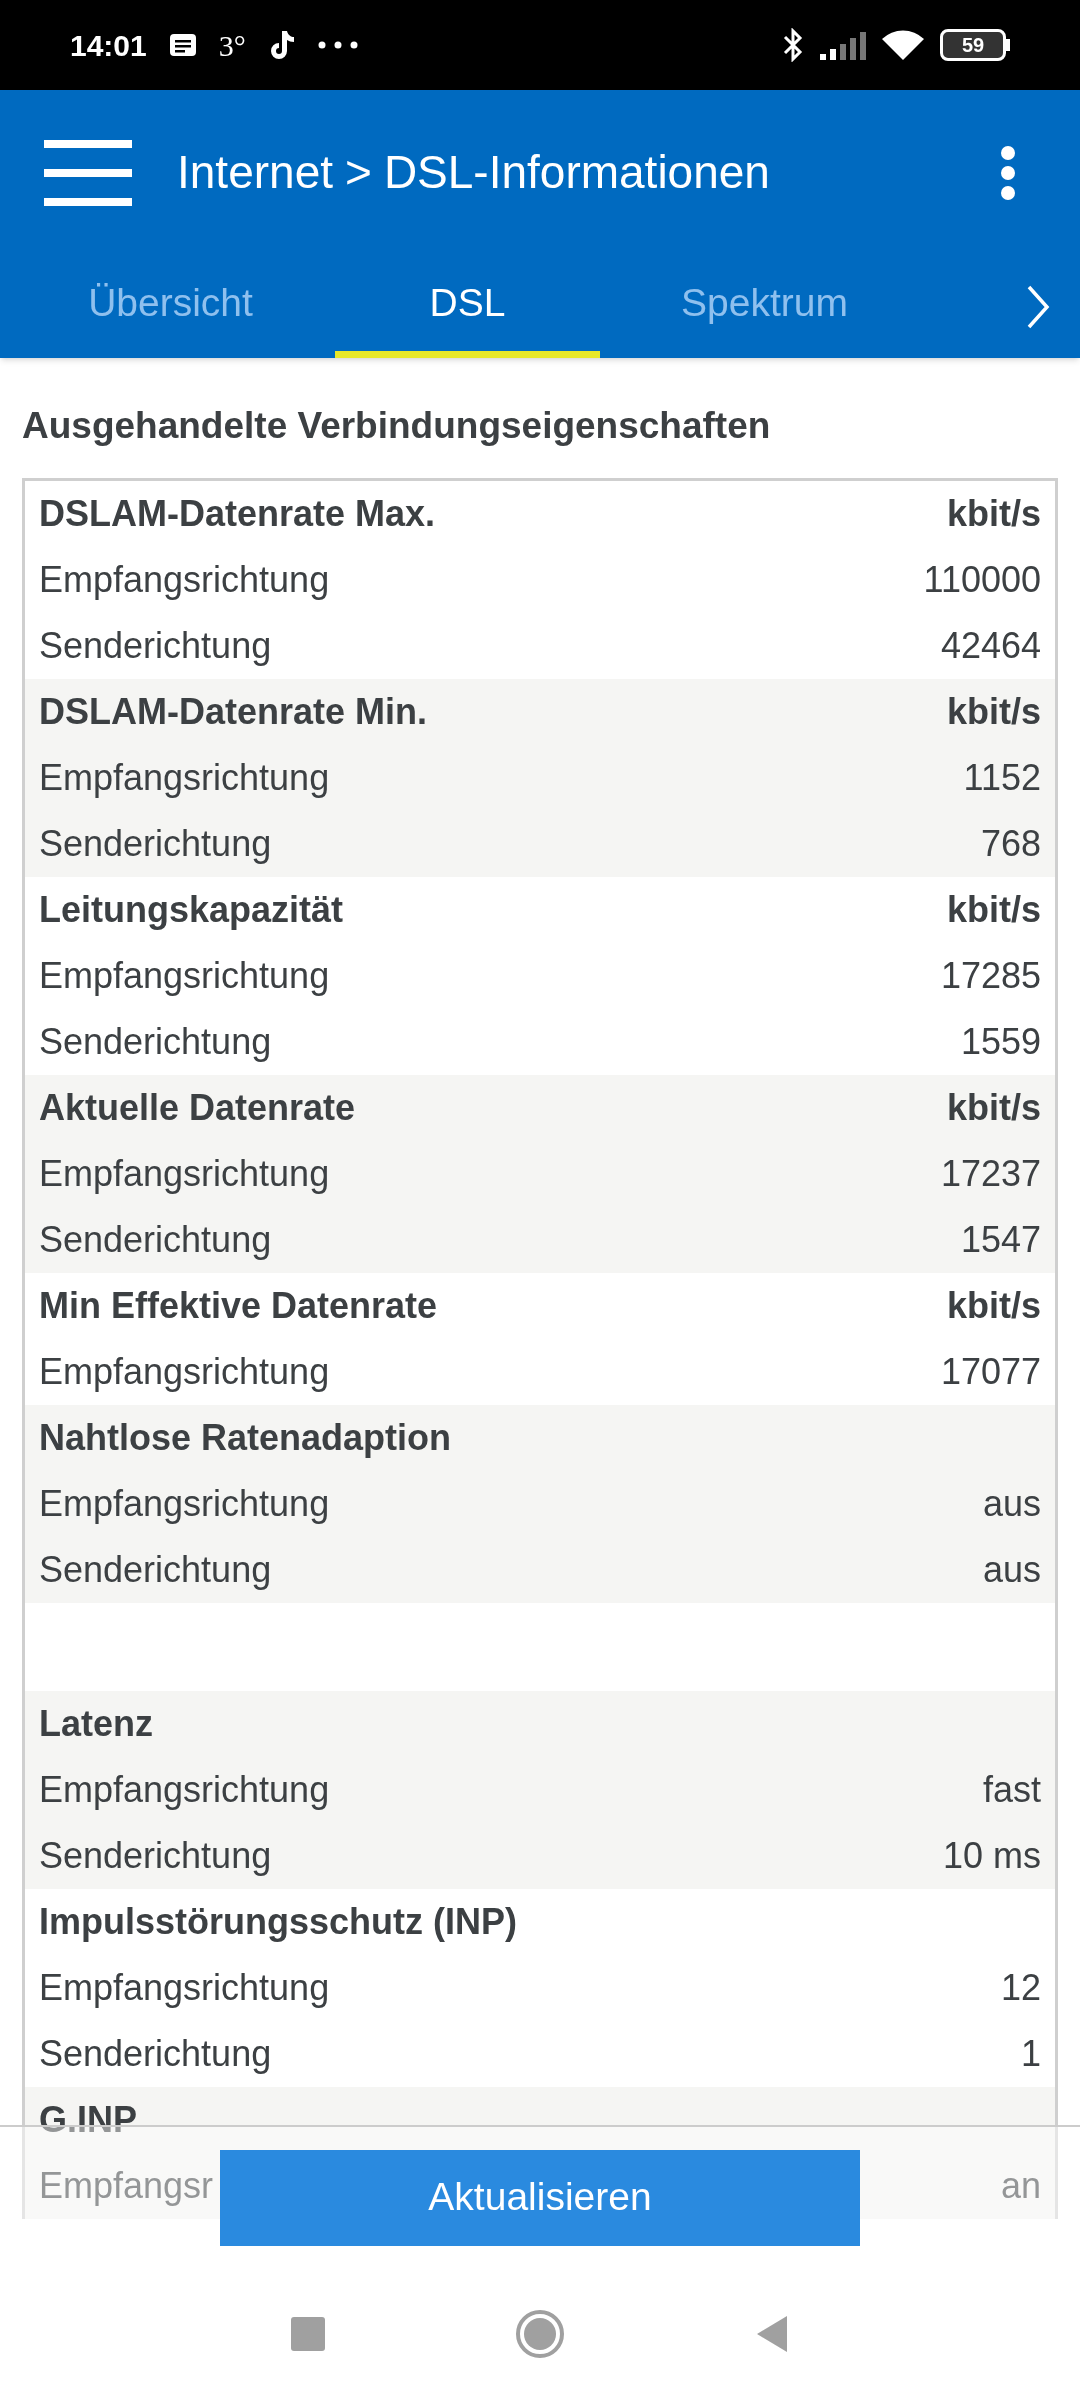 This screenshot has width=1080, height=2400. I want to click on home-icon, so click(540, 2334).